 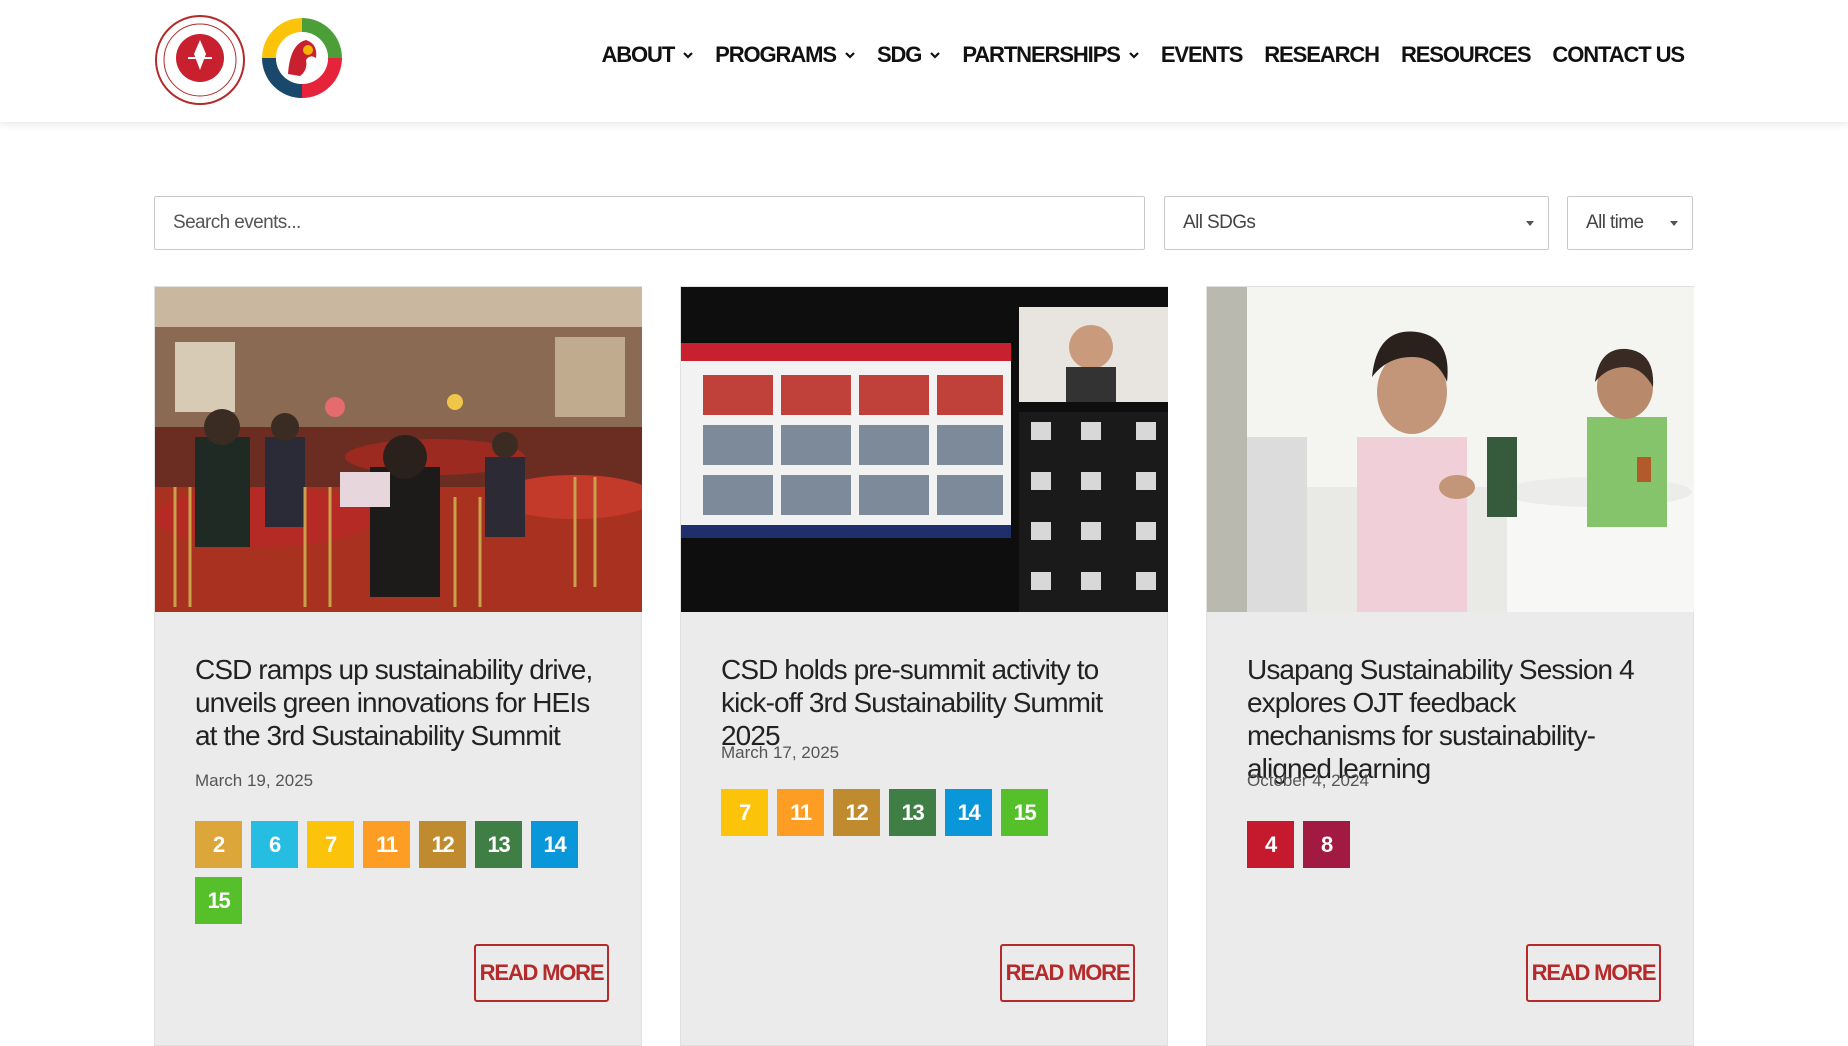 I want to click on nav-resources-label: RESOURCES, so click(x=1466, y=54).